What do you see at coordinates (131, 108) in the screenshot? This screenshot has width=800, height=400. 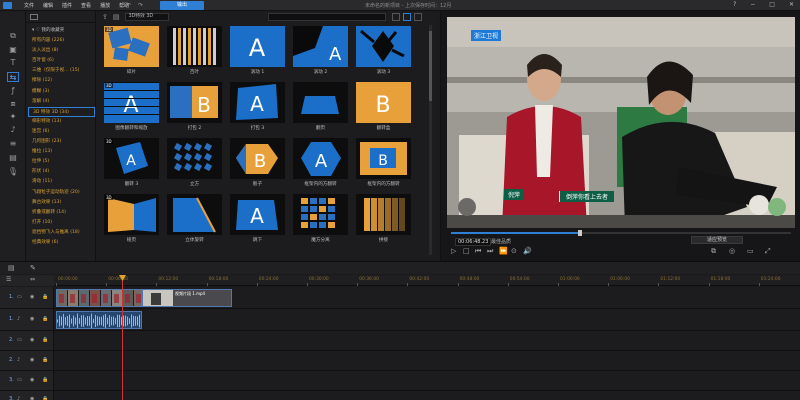 I see `effect-tile: A 3D 图像翻转和缩放` at bounding box center [131, 108].